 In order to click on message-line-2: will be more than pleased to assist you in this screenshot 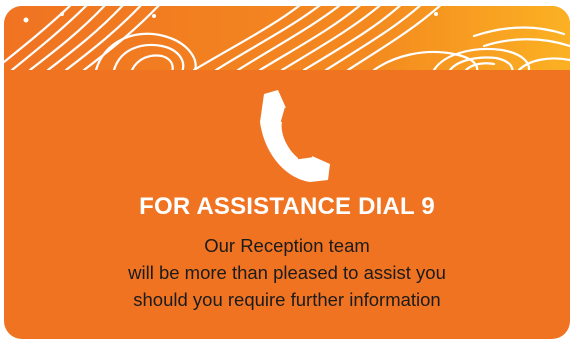, I will do `click(287, 272)`.